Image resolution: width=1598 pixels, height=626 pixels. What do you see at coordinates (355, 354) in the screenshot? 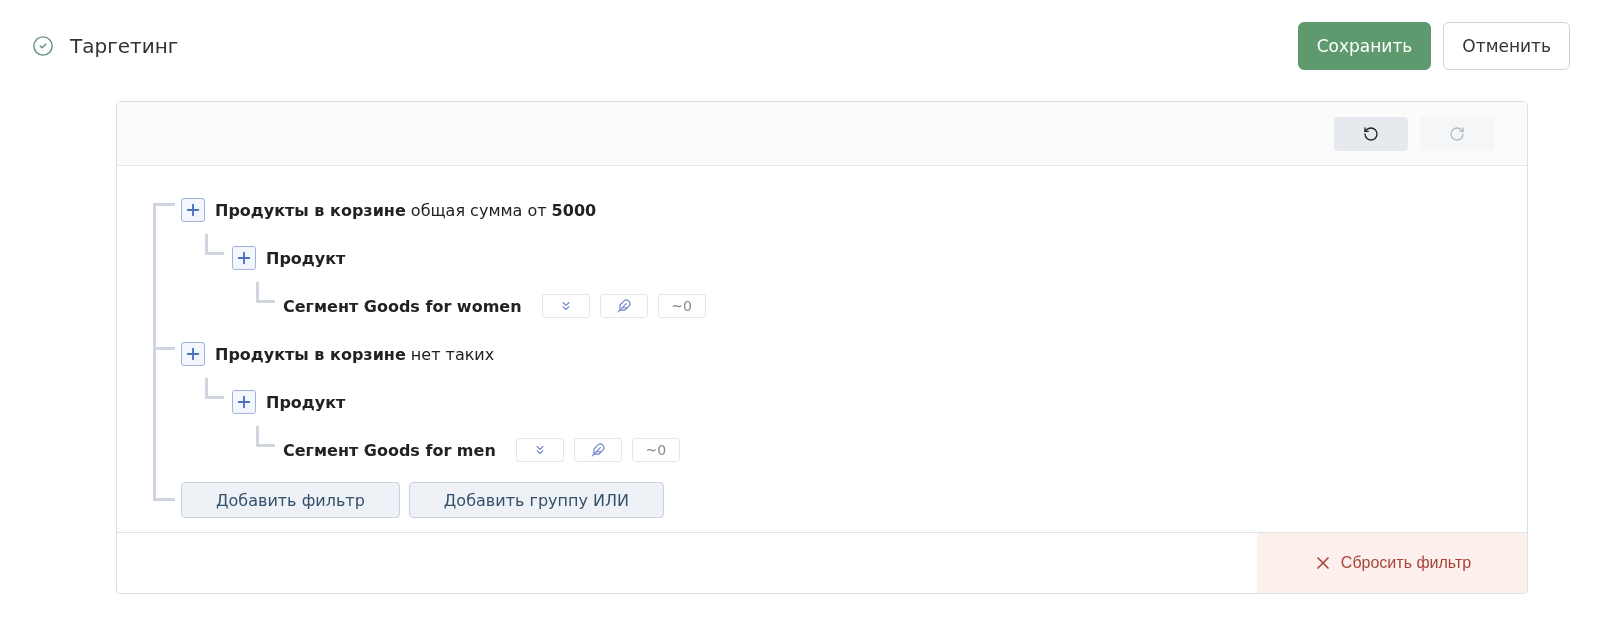
I see `filter-label: Продукты в корзине нет таких` at bounding box center [355, 354].